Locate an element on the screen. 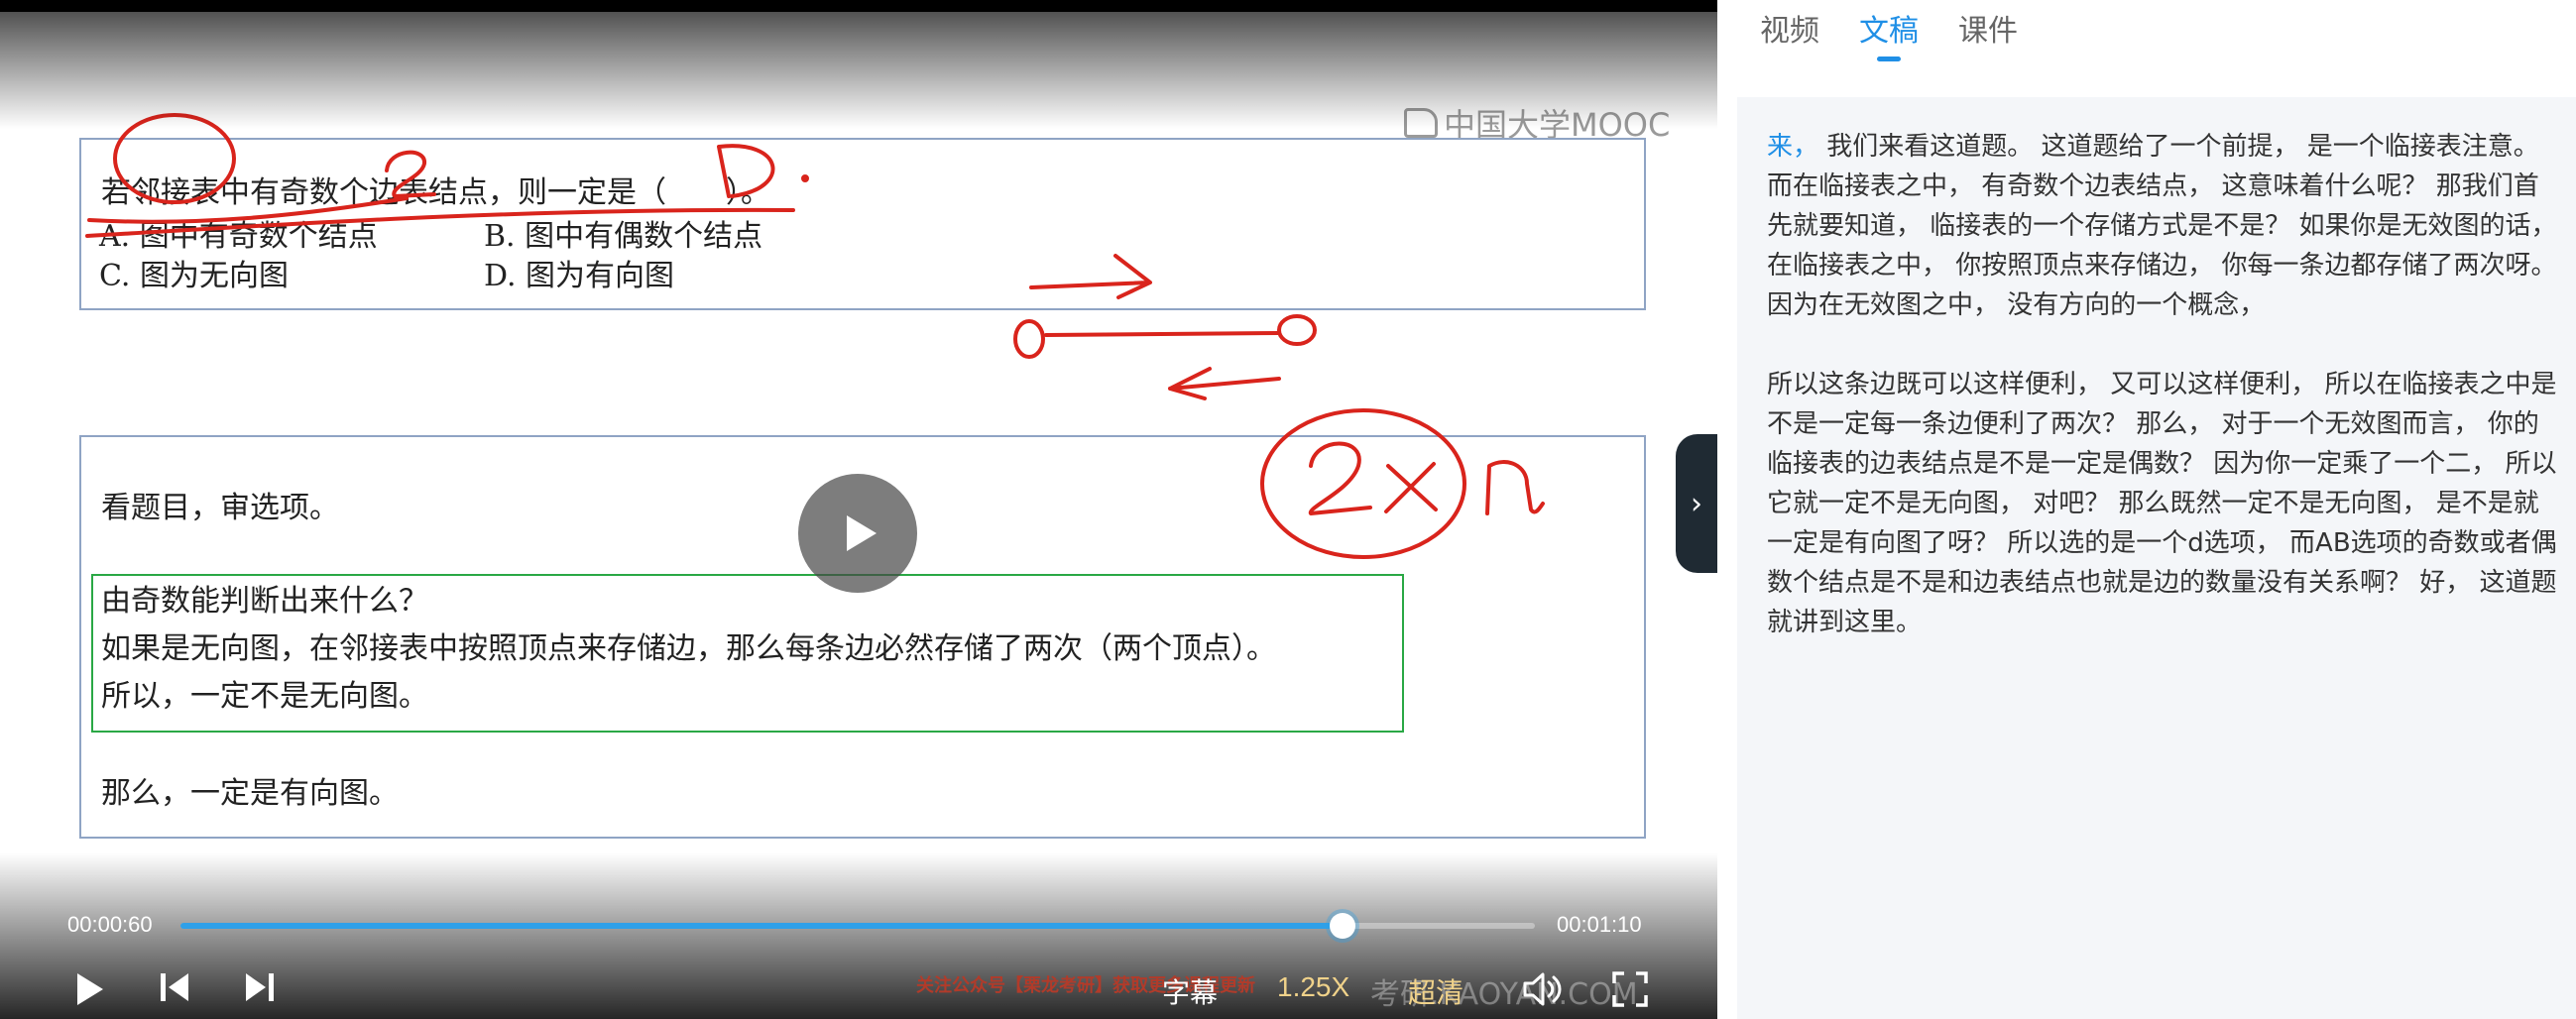  analysis-line-3: 如果是无向图，在邻接表中按照顶点来存储边，那么每条边必然存储了两次（两个顶点）。 is located at coordinates (689, 648).